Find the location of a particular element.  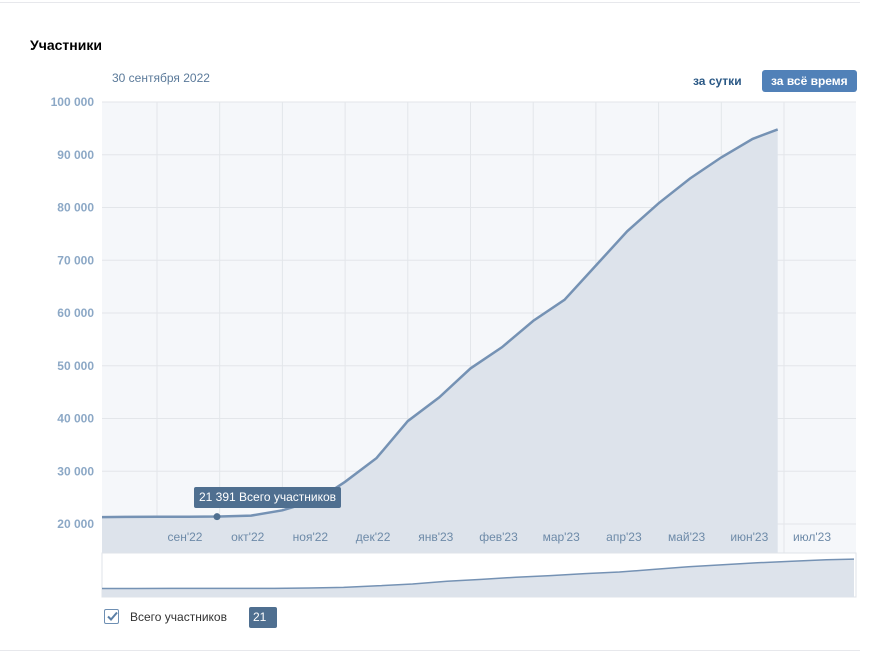

tooltip-label: Всего участников is located at coordinates (288, 497).